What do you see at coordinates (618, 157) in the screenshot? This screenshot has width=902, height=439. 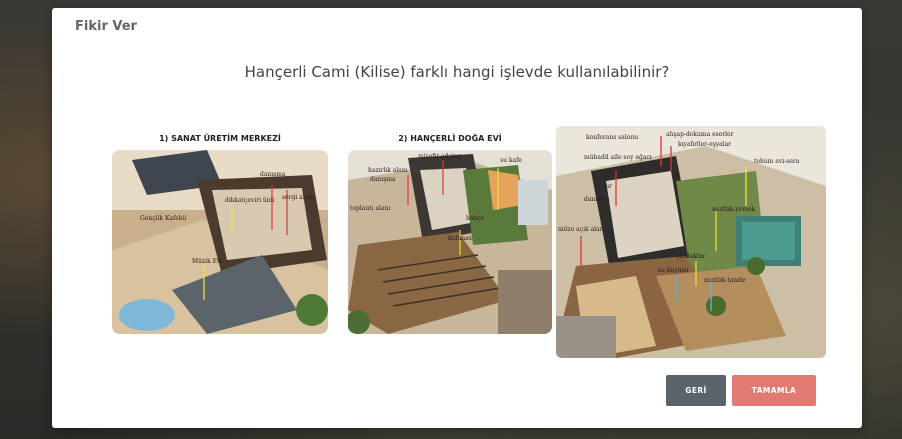 I see `annotation-3-4: mübadil aile soy ağacı` at bounding box center [618, 157].